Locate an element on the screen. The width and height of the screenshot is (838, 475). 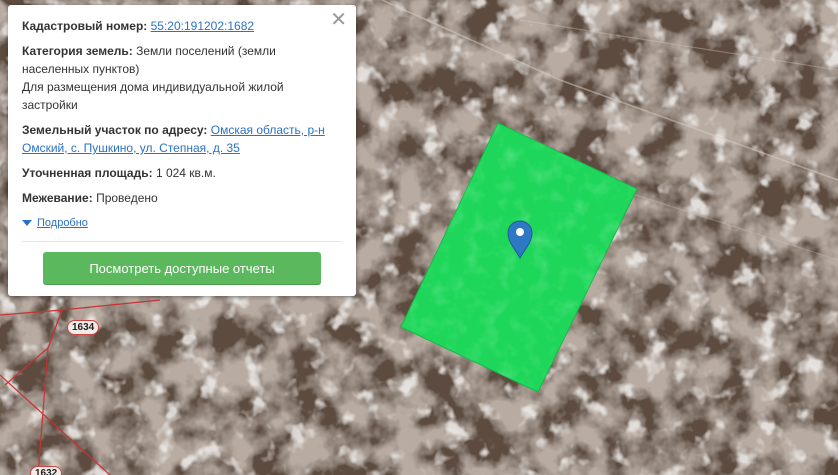
close-icon: ✕ is located at coordinates (338, 20).